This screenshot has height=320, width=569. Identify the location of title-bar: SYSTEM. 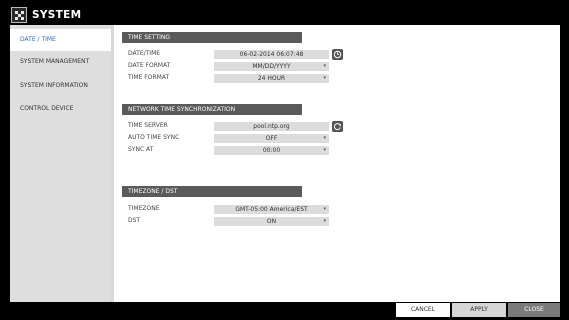
(285, 15).